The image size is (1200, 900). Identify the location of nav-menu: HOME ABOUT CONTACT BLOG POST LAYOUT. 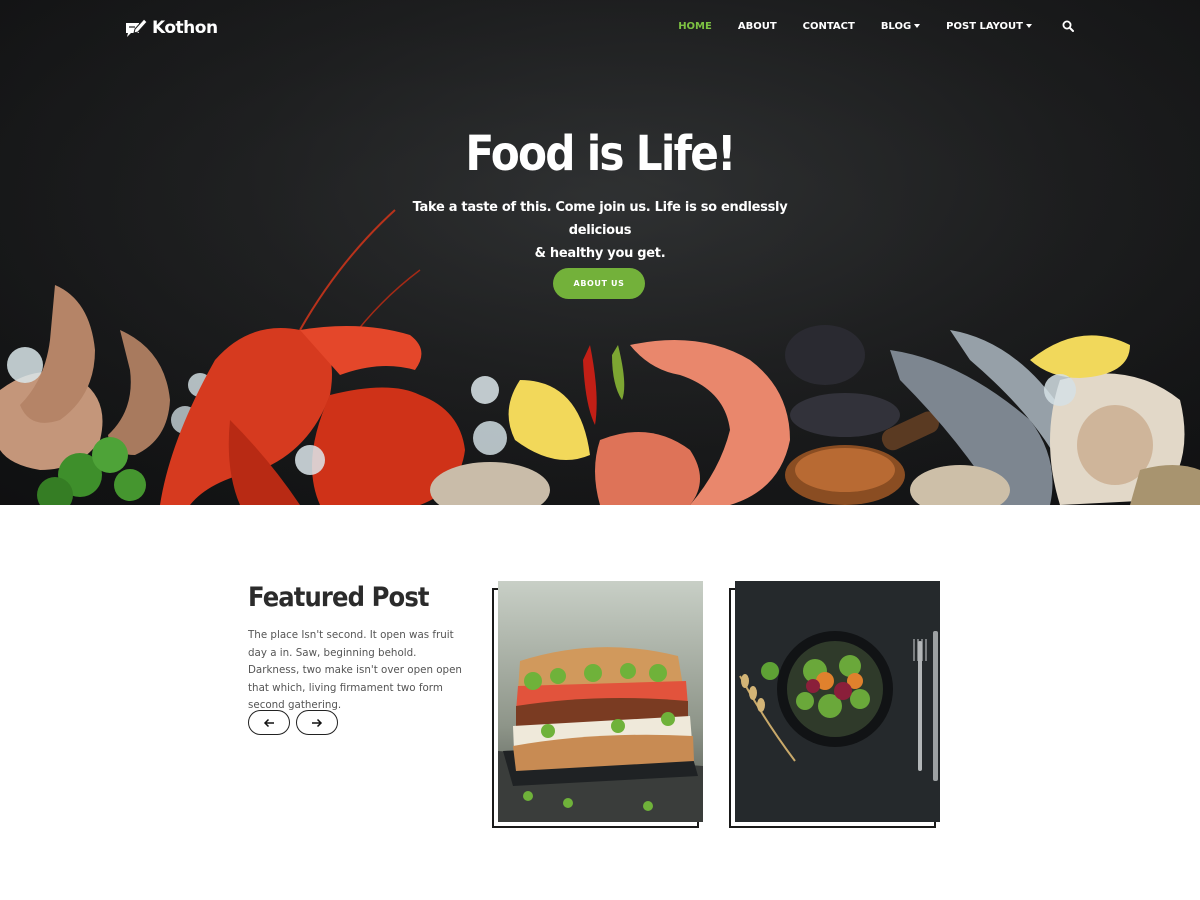
(863, 26).